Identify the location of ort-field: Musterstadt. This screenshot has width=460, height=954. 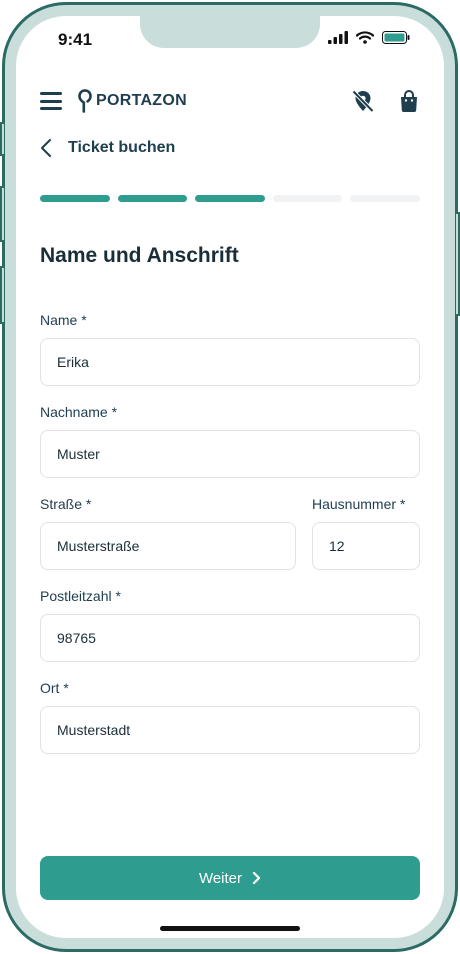
(230, 730).